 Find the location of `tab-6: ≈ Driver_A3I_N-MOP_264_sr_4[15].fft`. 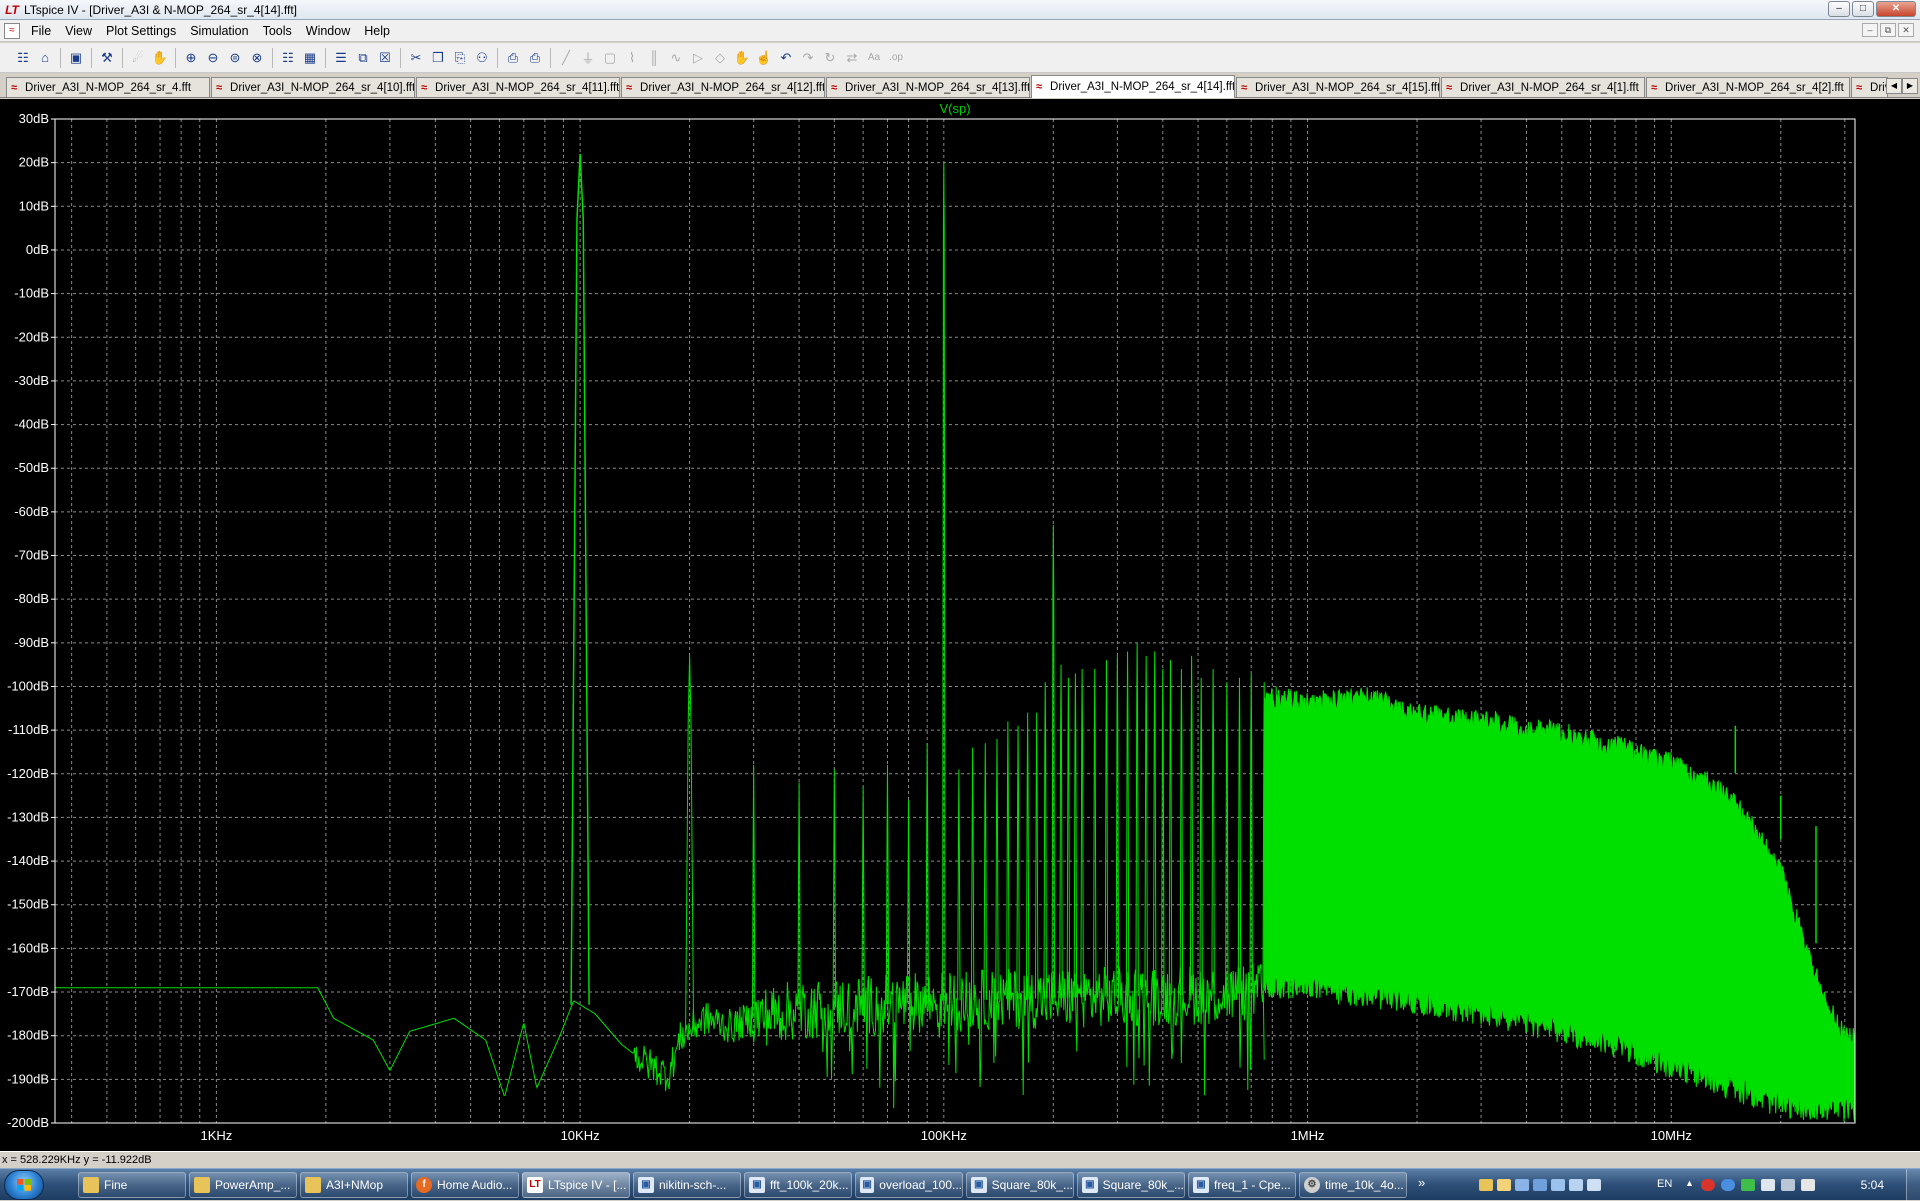

tab-6: ≈ Driver_A3I_N-MOP_264_sr_4[15].fft is located at coordinates (1338, 87).